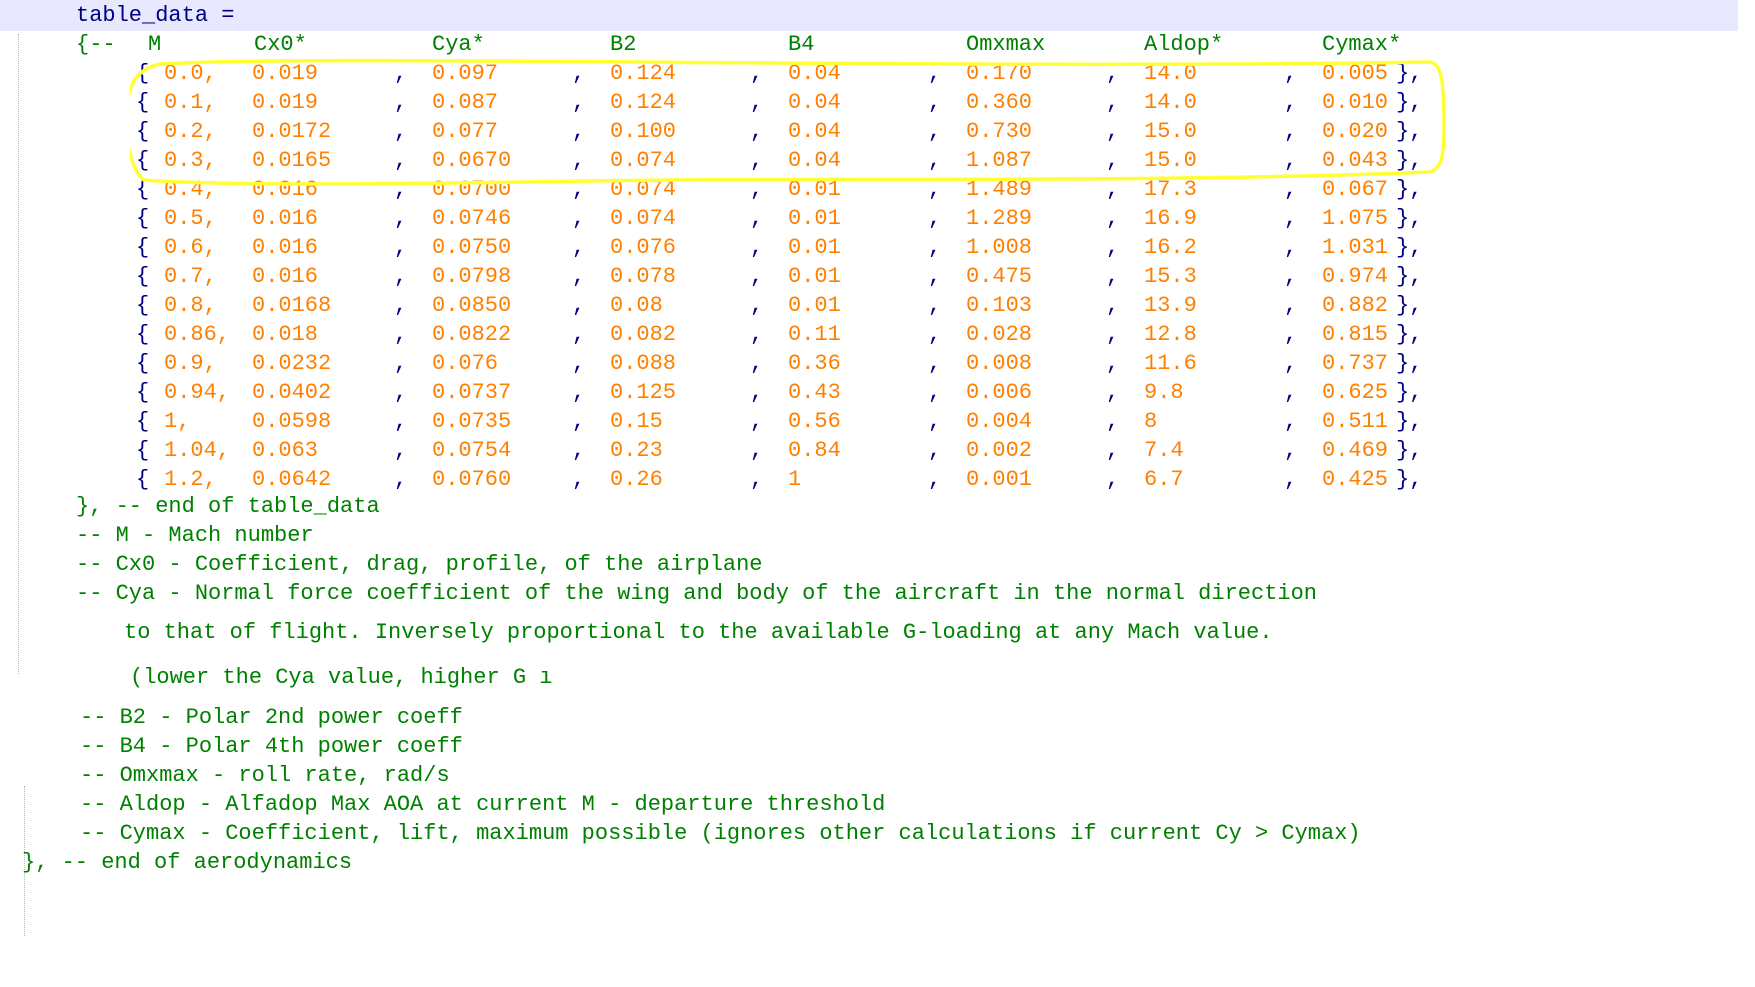  I want to click on cell-cya: 0.0737, so click(472, 392).